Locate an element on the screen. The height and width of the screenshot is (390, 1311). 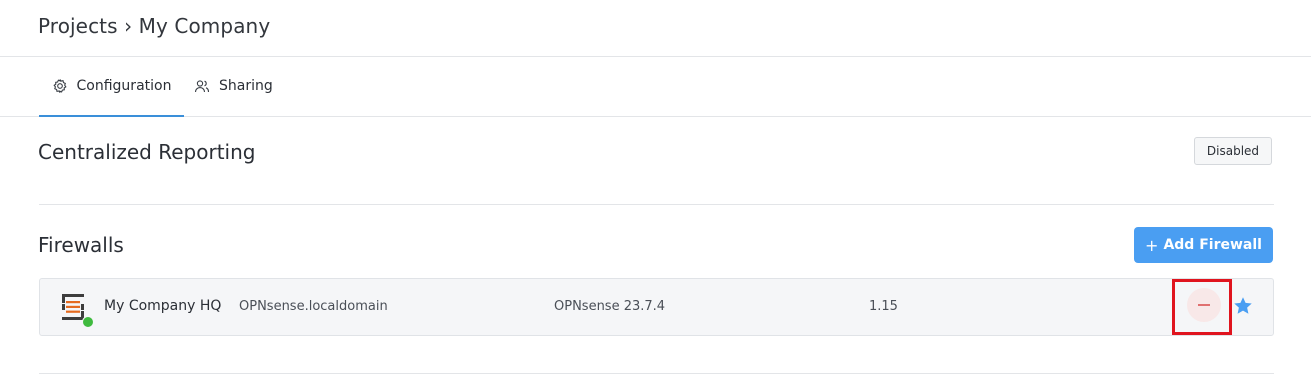
firewalls-title: Firewalls is located at coordinates (81, 245).